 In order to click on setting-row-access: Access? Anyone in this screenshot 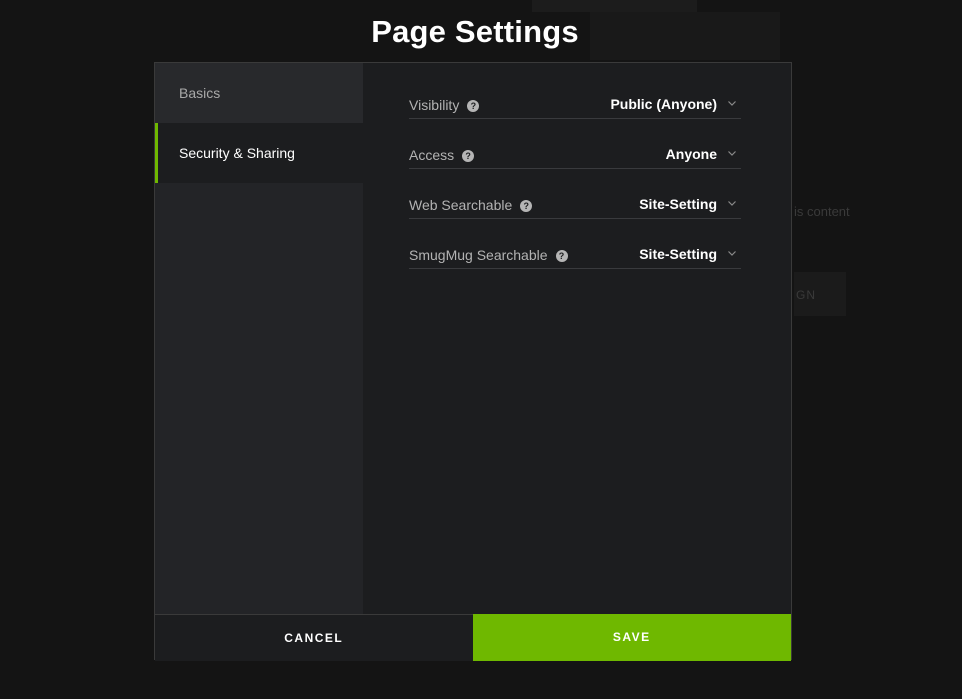, I will do `click(575, 154)`.